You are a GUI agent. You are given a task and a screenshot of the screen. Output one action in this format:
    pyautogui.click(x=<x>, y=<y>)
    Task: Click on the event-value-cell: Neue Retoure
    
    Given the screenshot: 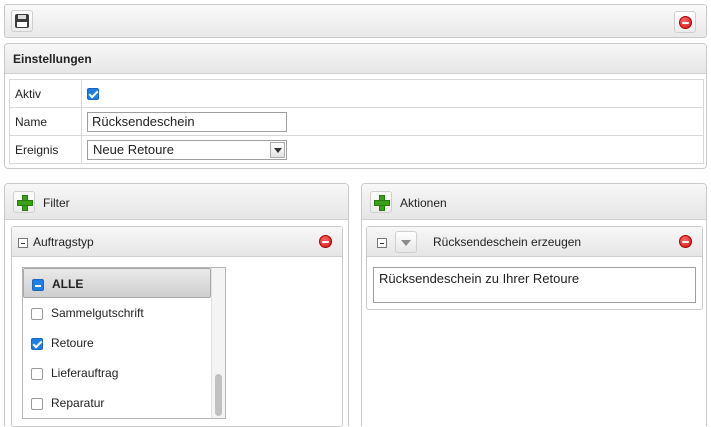 What is the action you would take?
    pyautogui.click(x=392, y=149)
    